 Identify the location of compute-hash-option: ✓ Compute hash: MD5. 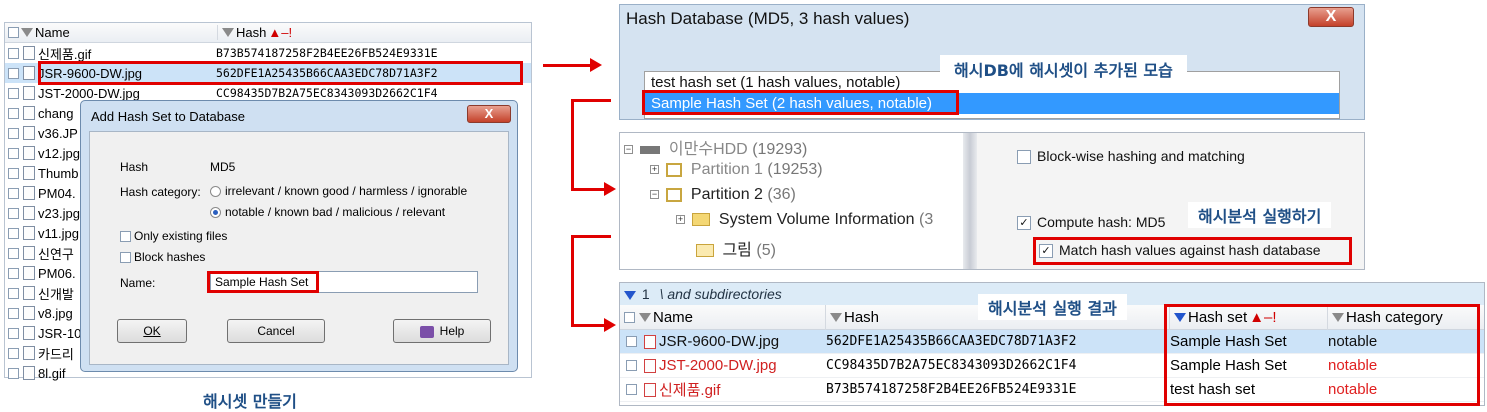
(1091, 222).